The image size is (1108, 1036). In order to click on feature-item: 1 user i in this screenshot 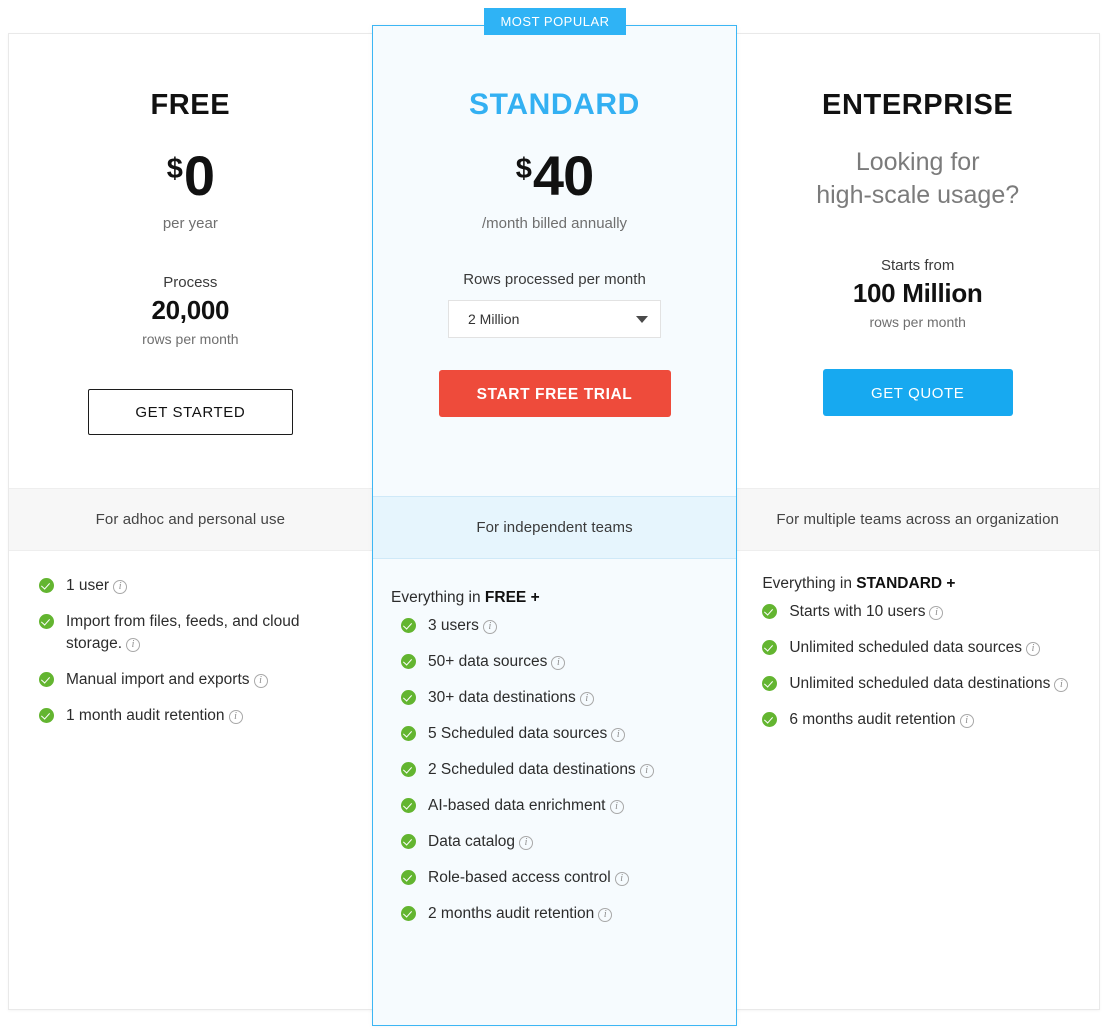, I will do `click(192, 586)`.